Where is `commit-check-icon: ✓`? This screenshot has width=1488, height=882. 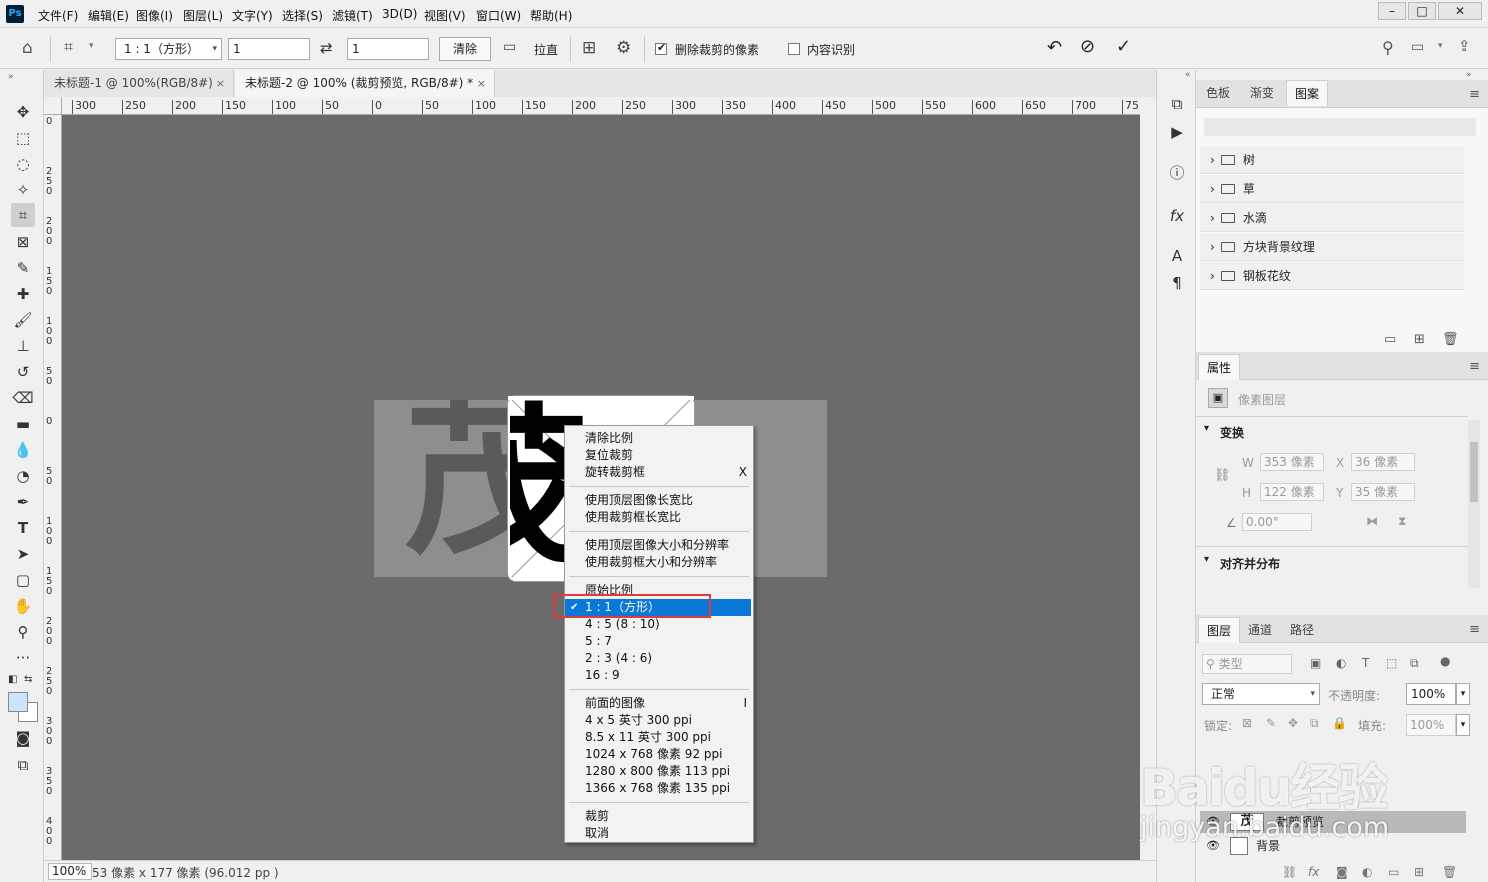
commit-check-icon: ✓ is located at coordinates (1123, 46).